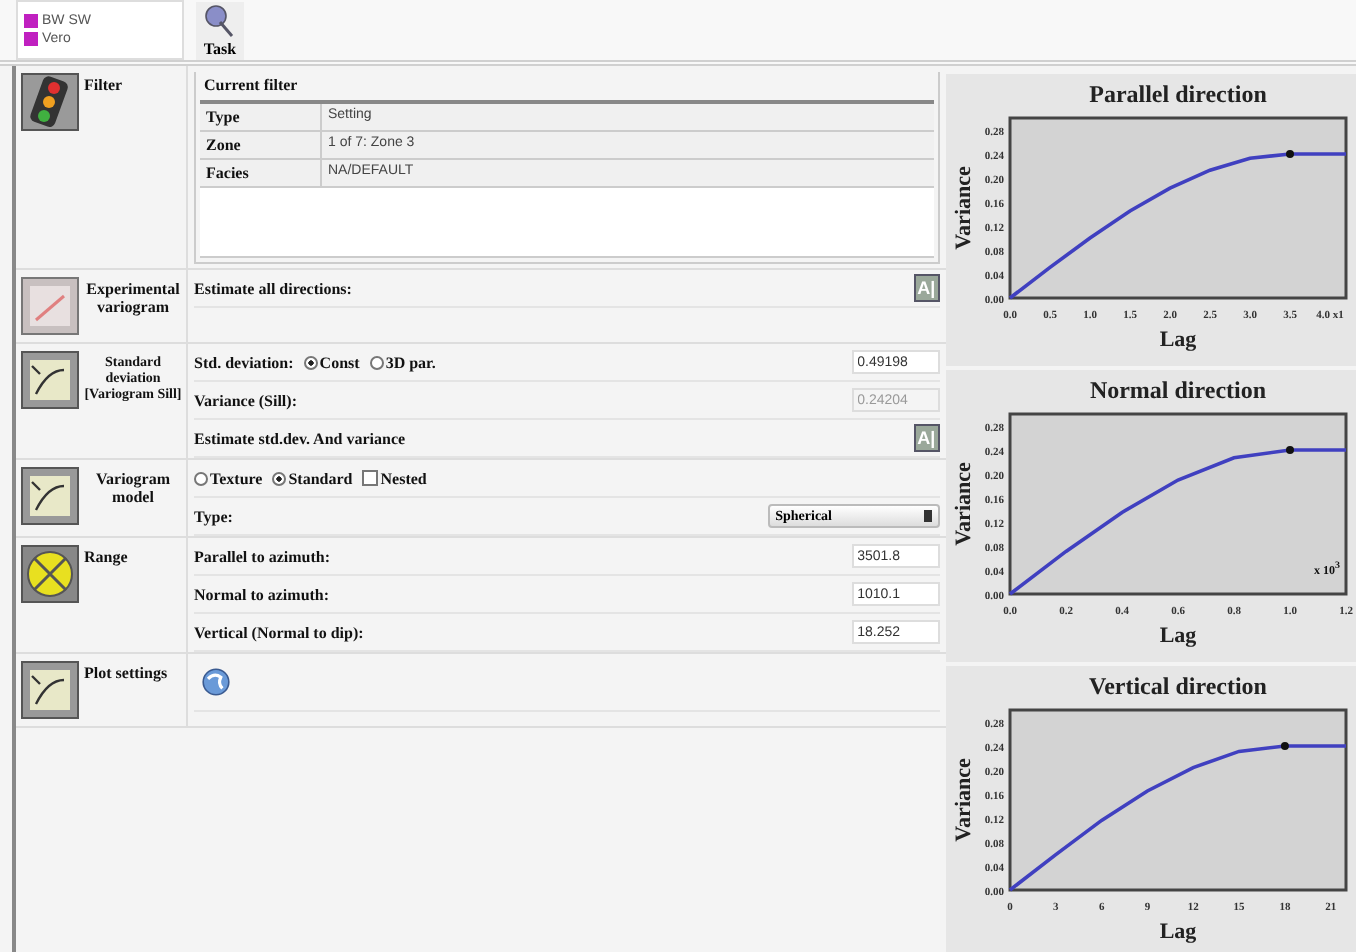 This screenshot has height=952, width=1356. I want to click on field-label: Normal to azimuth:, so click(262, 594).